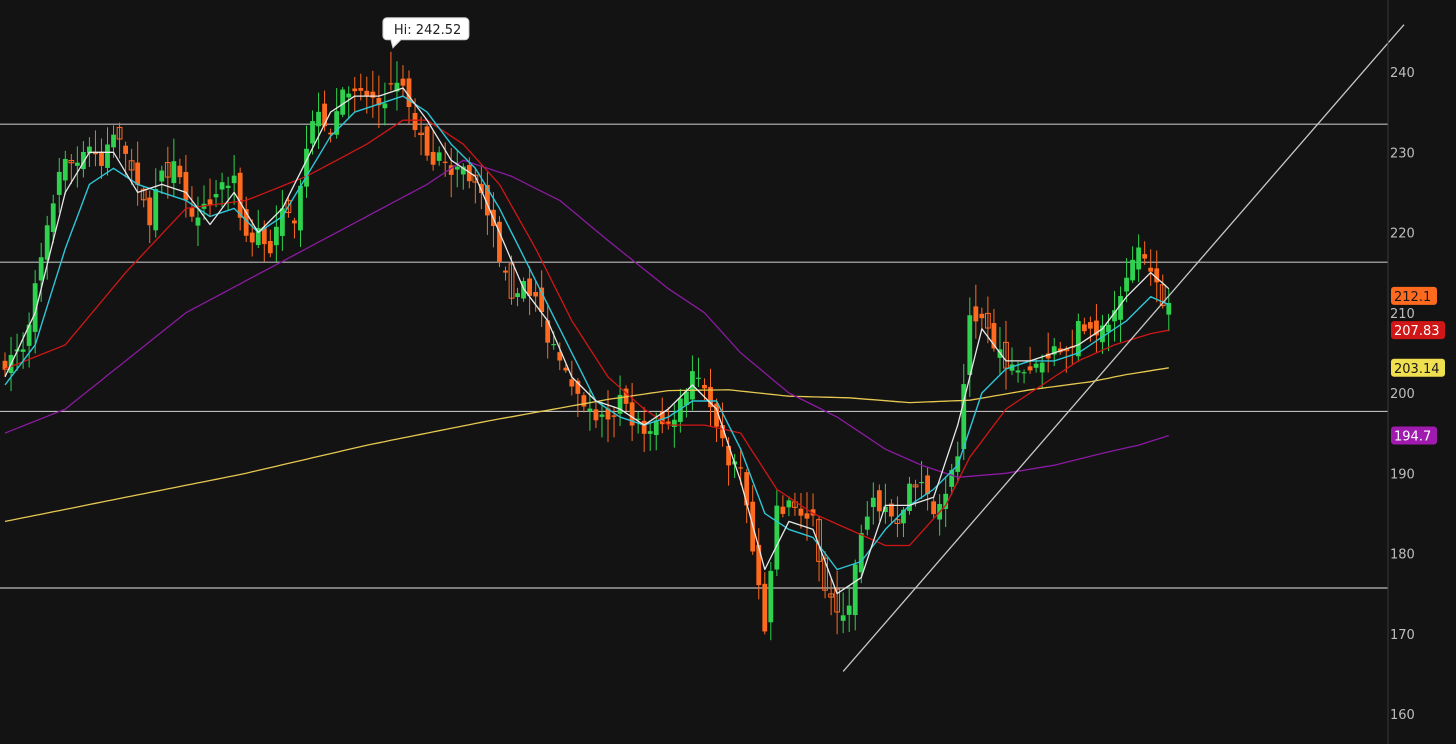  Describe the element at coordinates (1402, 234) in the screenshot. I see `y-tick-label: 220` at that location.